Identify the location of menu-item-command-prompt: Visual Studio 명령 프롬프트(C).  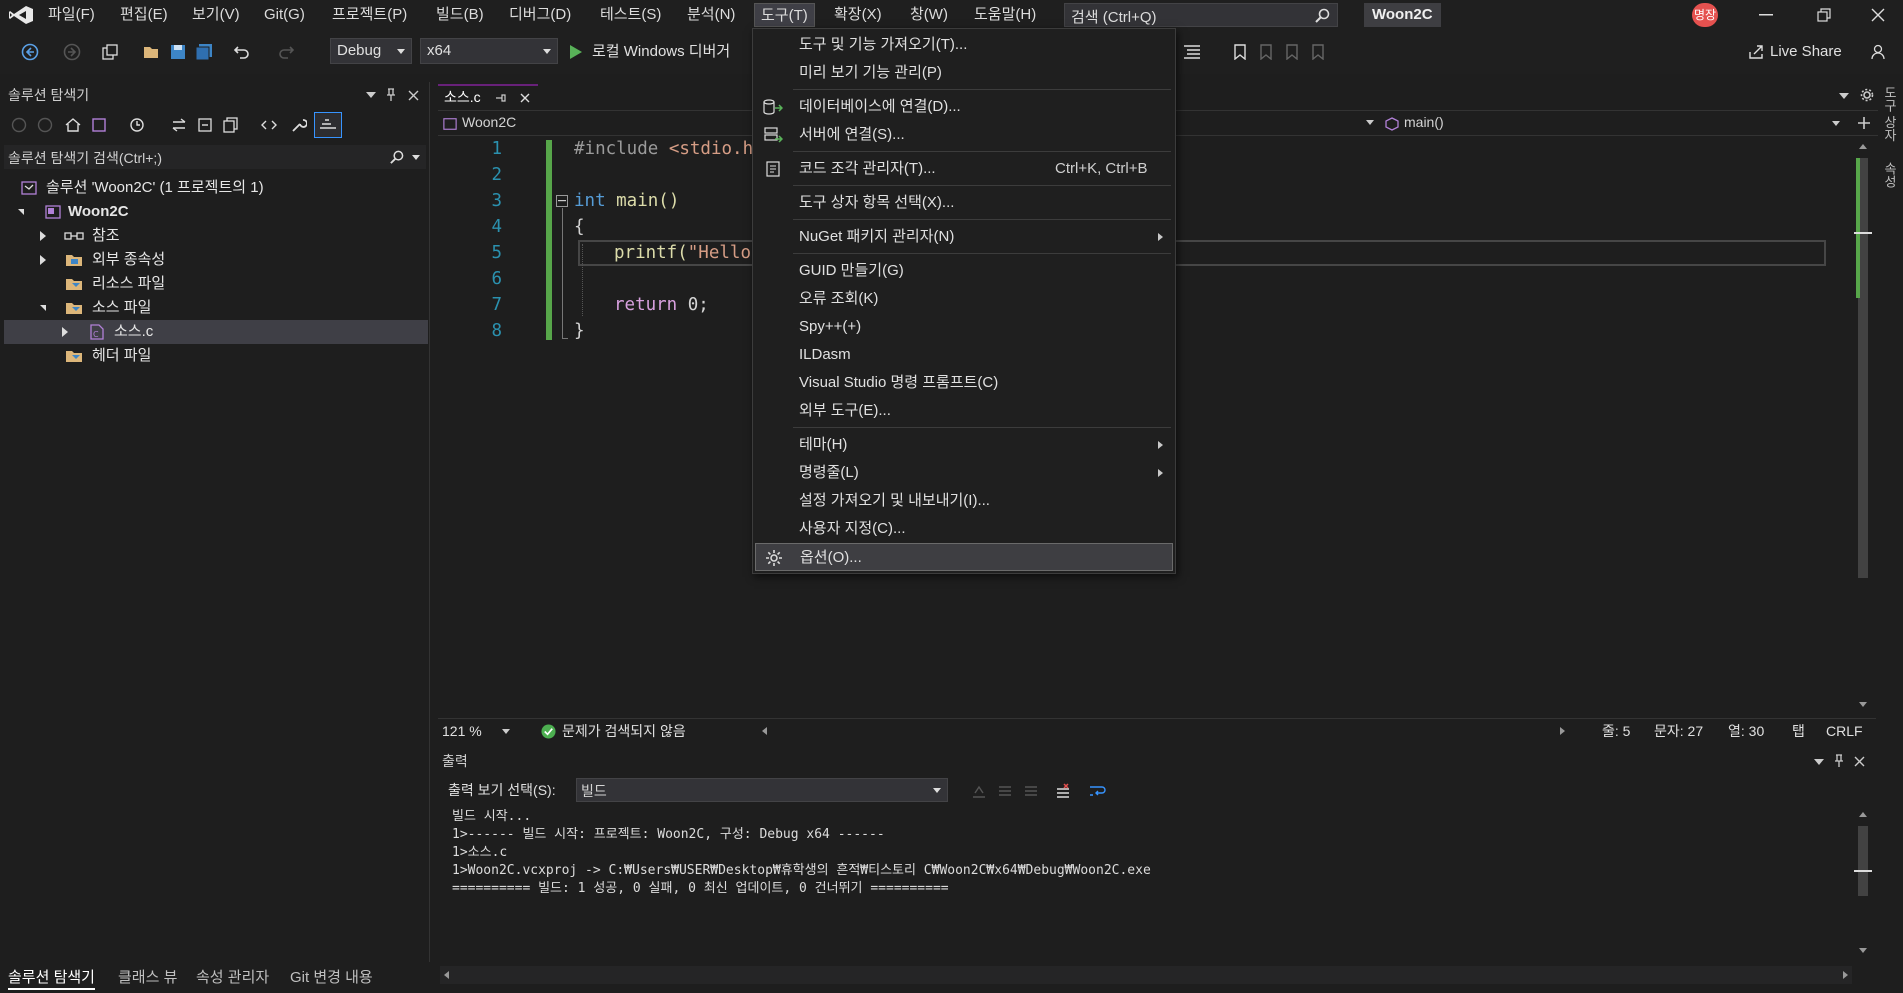
(964, 383).